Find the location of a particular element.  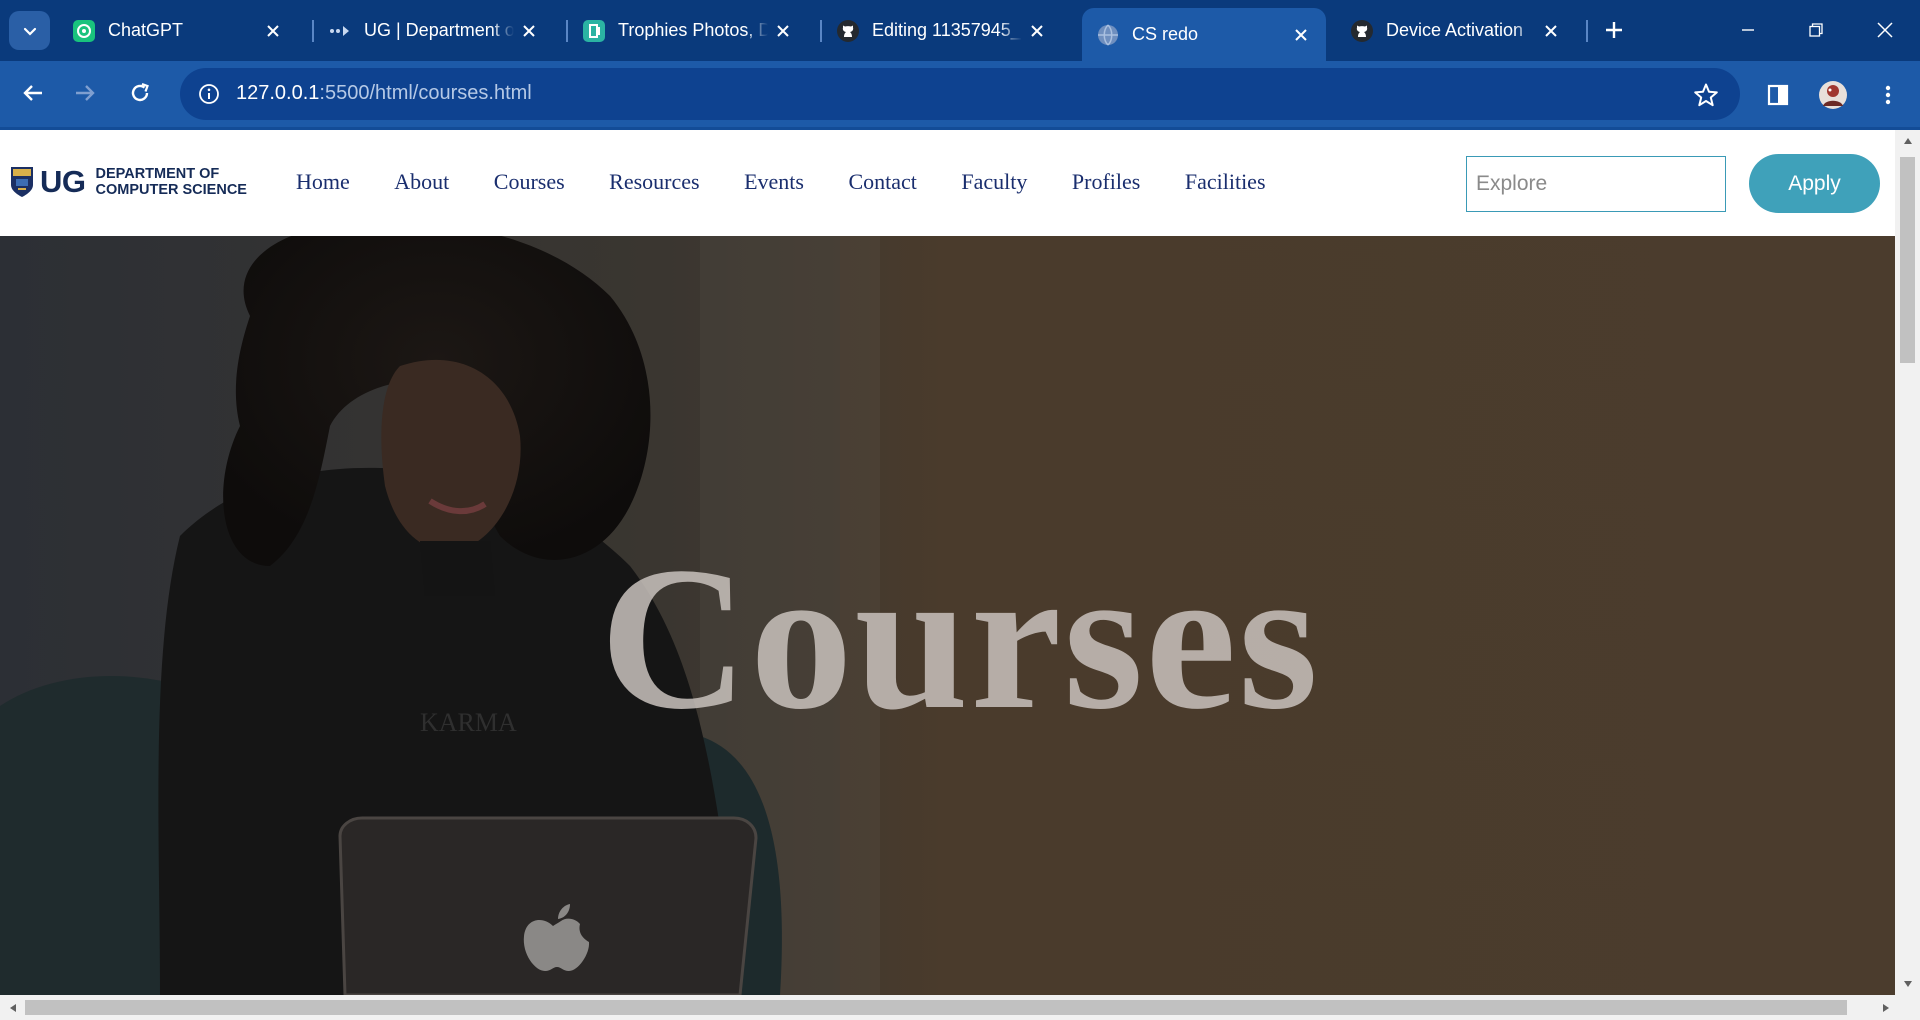

reload-button is located at coordinates (140, 93).